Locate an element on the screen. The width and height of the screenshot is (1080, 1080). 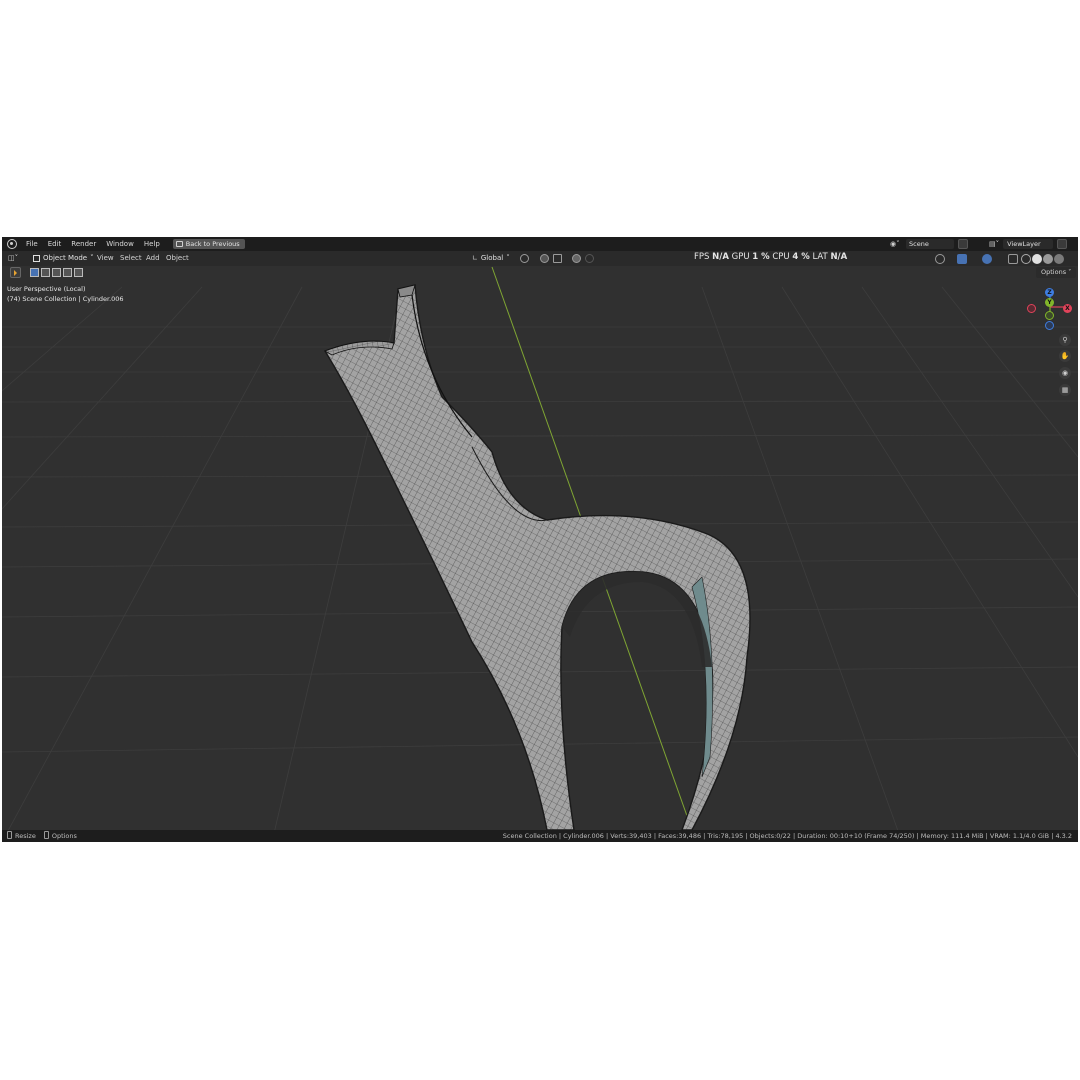
options-dropdown: Options ˅ is located at coordinates (1056, 272).